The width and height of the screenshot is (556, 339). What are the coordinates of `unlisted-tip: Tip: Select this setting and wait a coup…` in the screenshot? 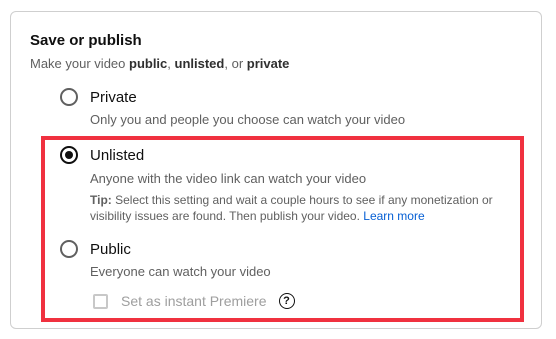 It's located at (300, 208).